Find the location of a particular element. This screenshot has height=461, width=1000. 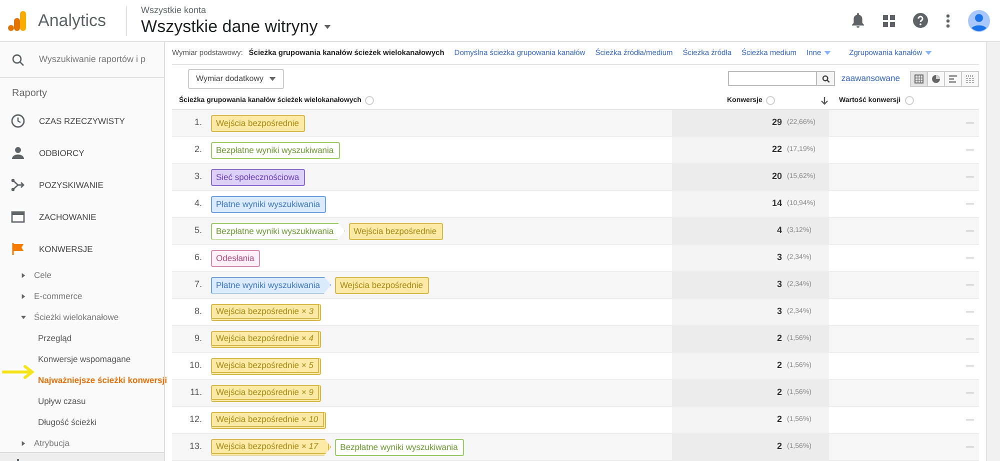

bar-view-button is located at coordinates (953, 78).